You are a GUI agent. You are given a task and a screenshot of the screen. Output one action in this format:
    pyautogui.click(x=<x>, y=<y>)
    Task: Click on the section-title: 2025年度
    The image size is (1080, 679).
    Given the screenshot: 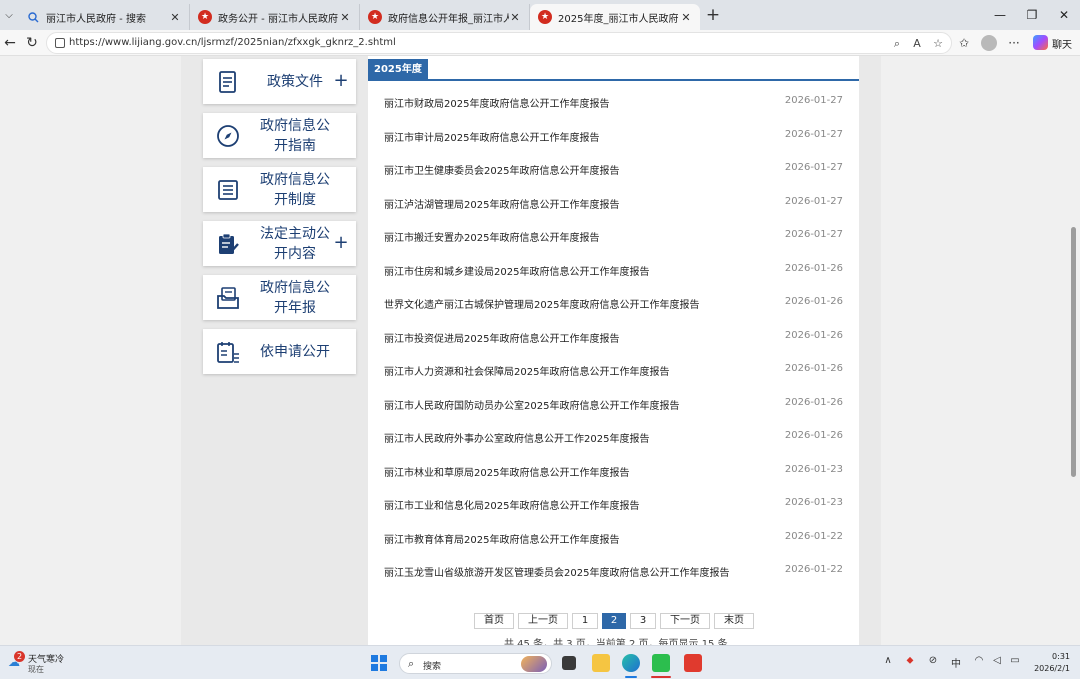 What is the action you would take?
    pyautogui.click(x=398, y=70)
    